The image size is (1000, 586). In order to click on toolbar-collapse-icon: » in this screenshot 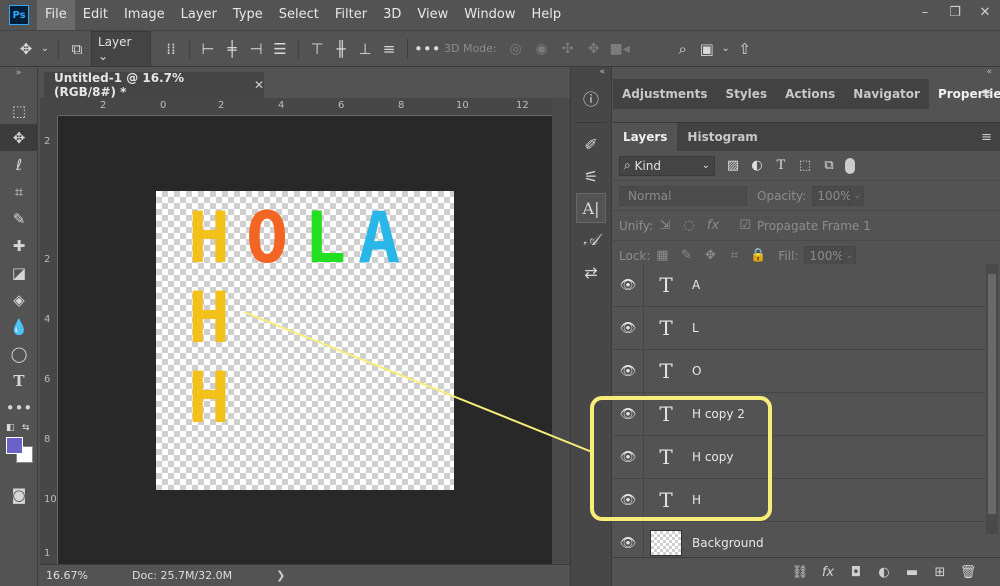, I will do `click(18, 82)`.